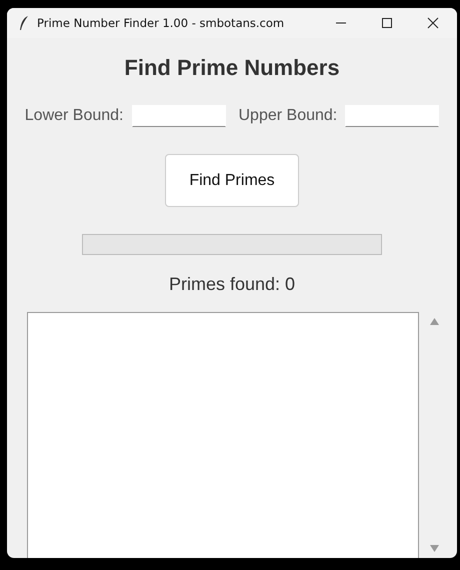 The image size is (460, 570). I want to click on field-label: Upper Bound:, so click(288, 116).